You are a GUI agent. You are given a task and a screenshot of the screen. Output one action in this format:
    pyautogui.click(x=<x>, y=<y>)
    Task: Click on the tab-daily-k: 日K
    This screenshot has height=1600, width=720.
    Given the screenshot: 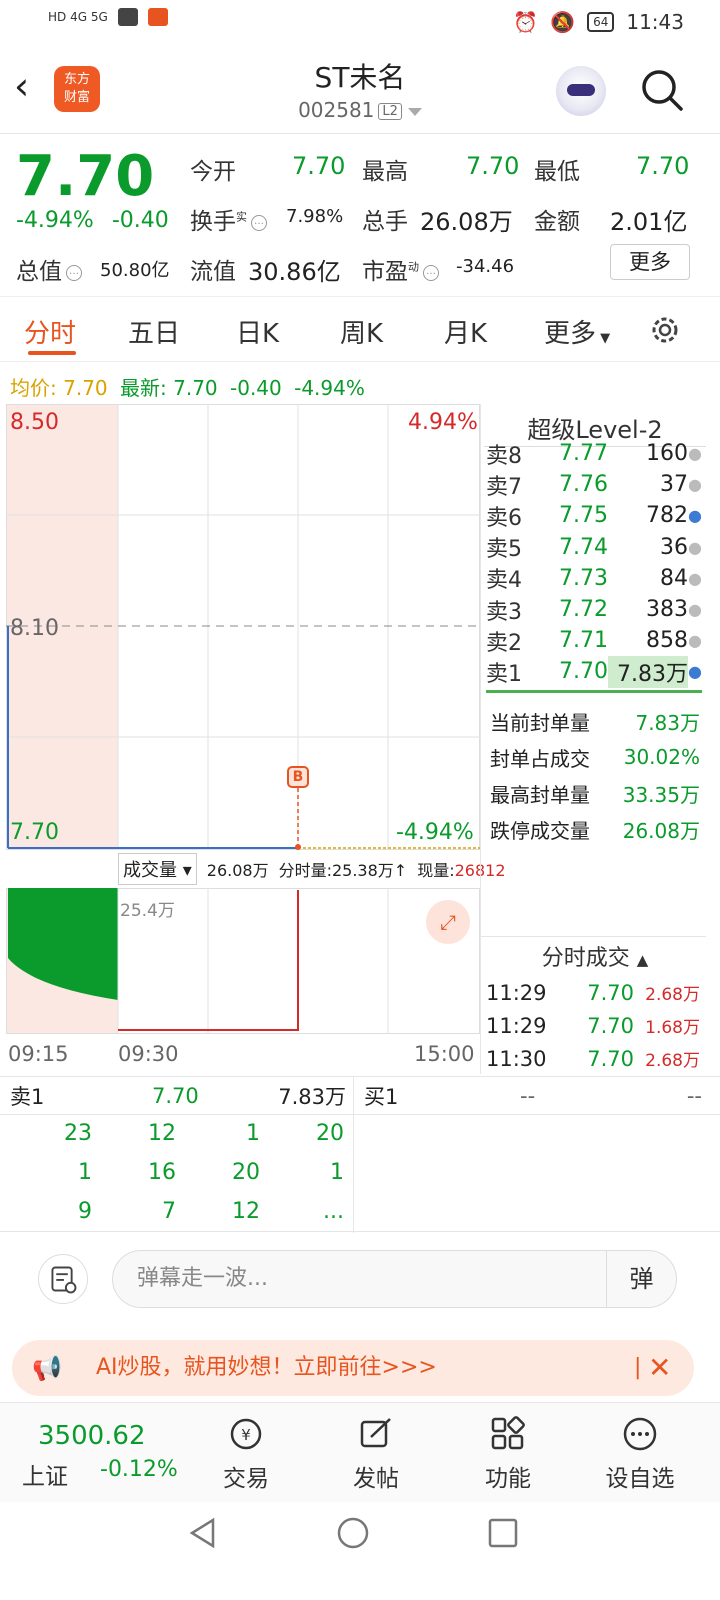 What is the action you would take?
    pyautogui.click(x=257, y=331)
    